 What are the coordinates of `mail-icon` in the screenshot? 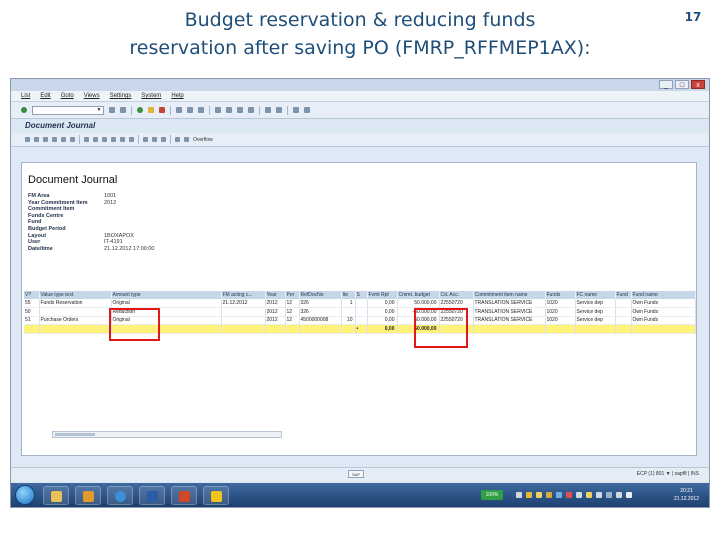 It's located at (131, 139).